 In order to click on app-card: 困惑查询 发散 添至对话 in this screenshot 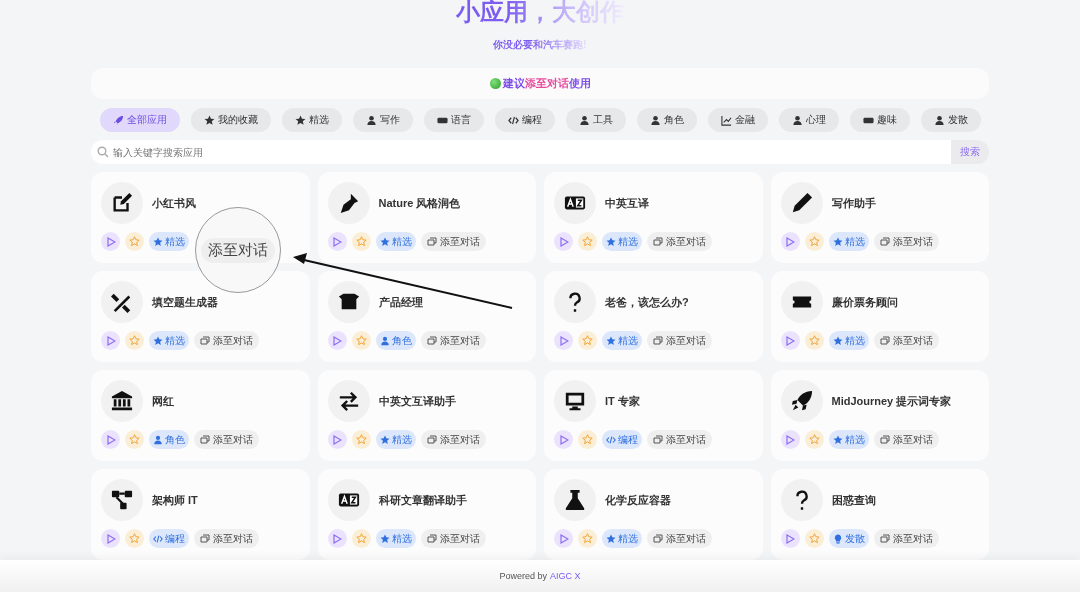, I will do `click(879, 514)`.